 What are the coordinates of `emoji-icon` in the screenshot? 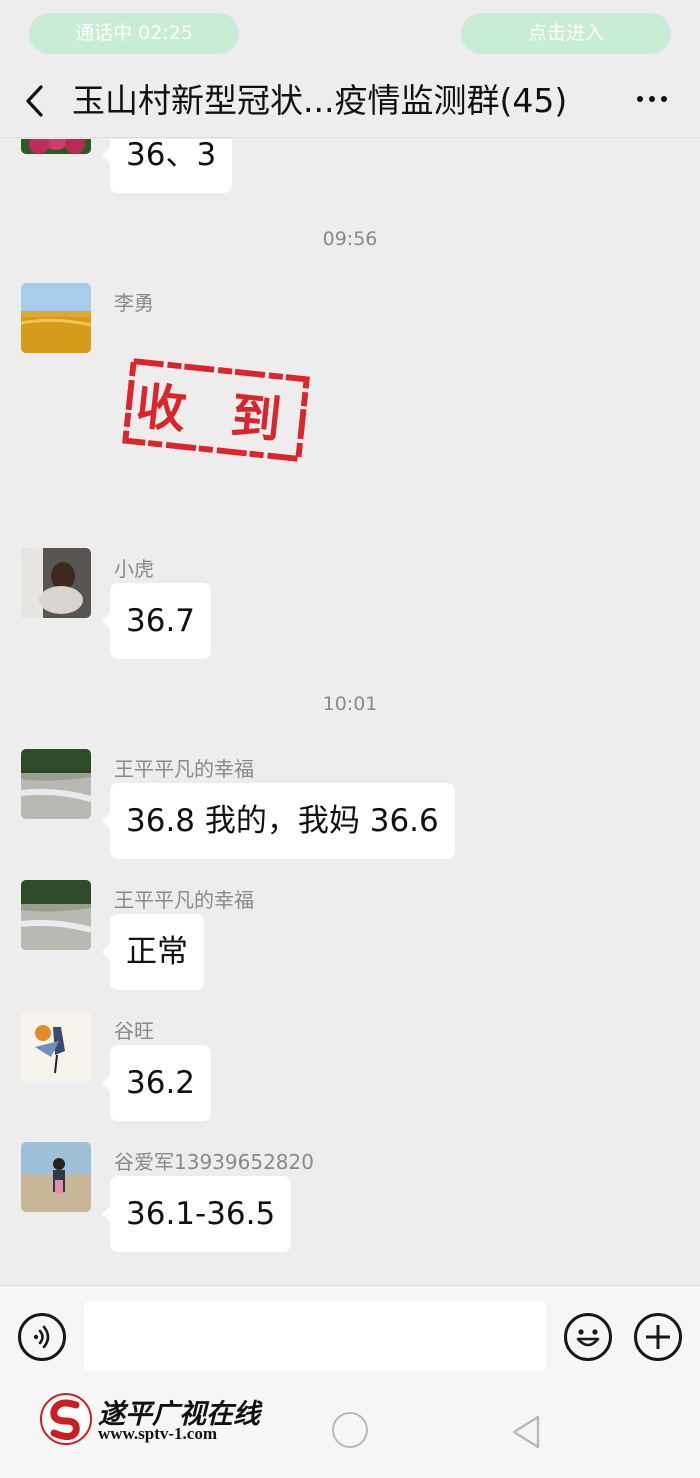 It's located at (588, 1338).